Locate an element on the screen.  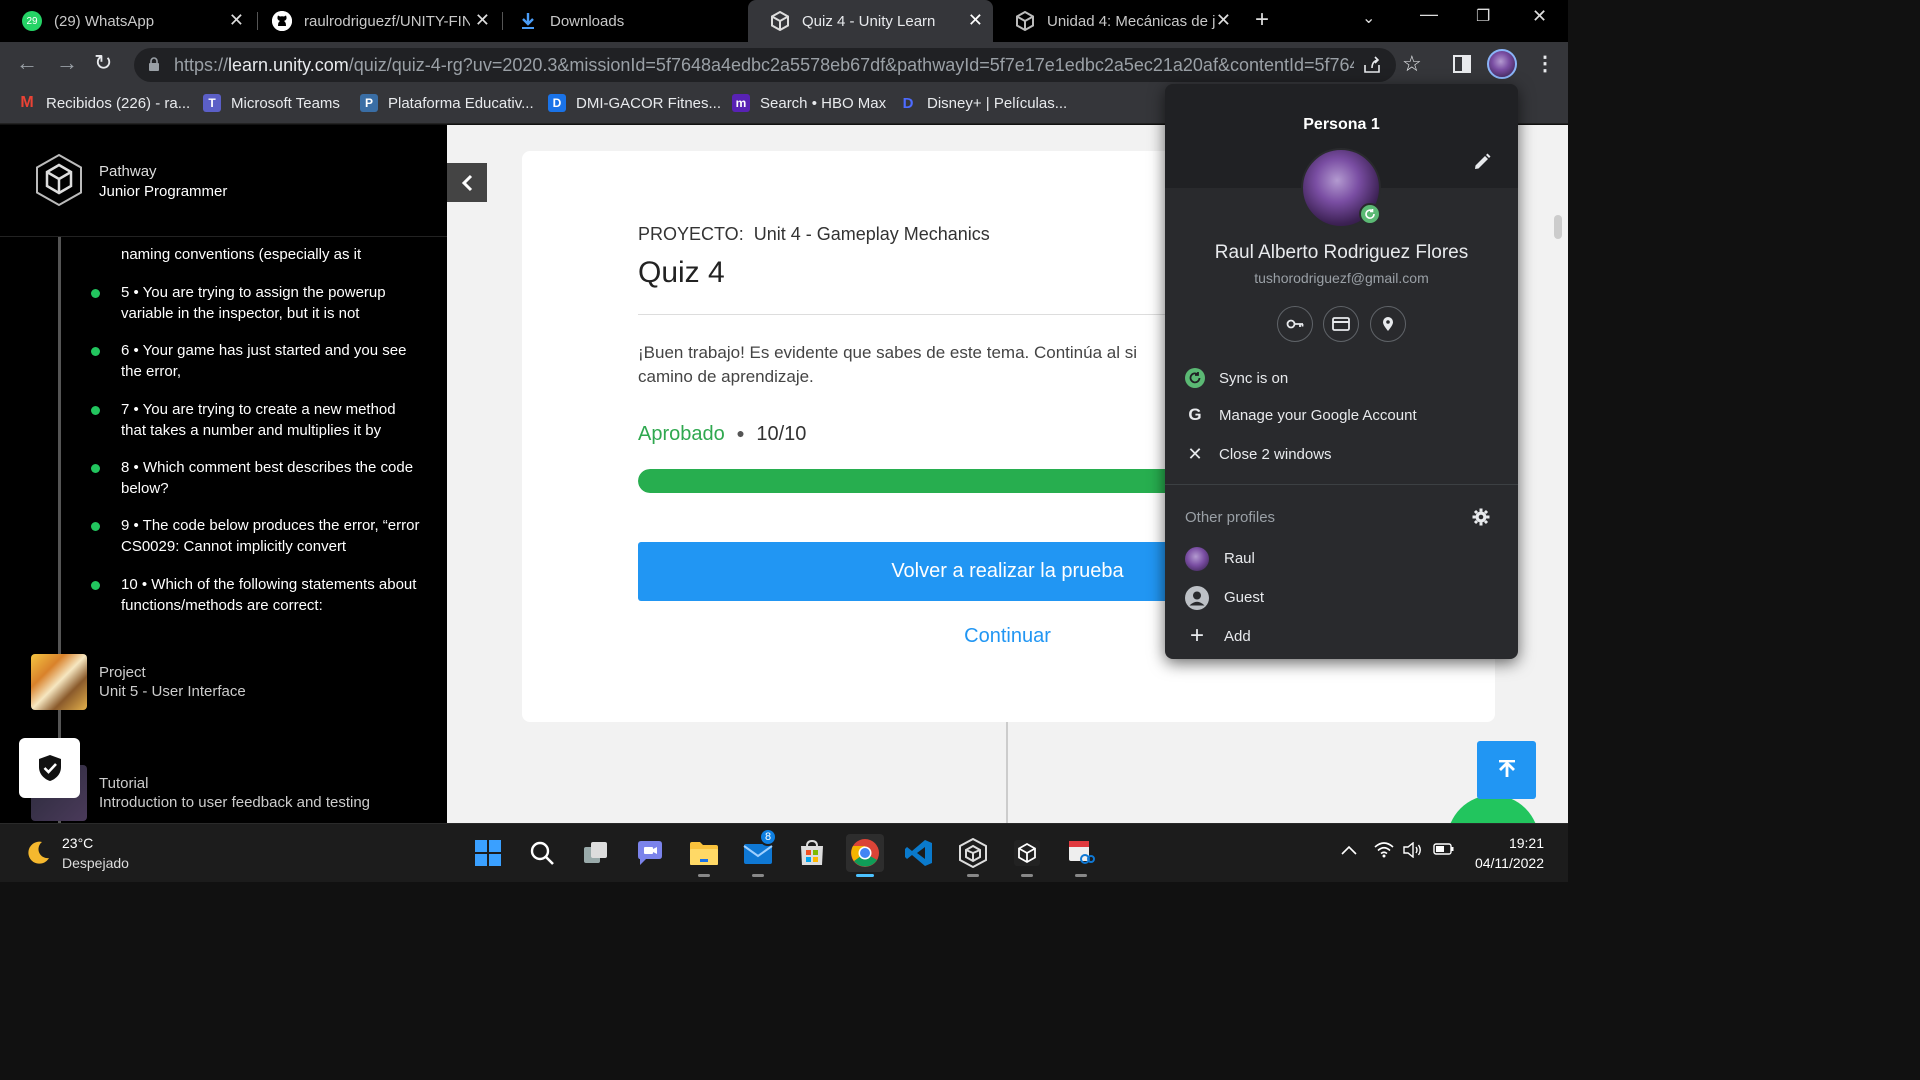
moon-icon is located at coordinates (38, 853).